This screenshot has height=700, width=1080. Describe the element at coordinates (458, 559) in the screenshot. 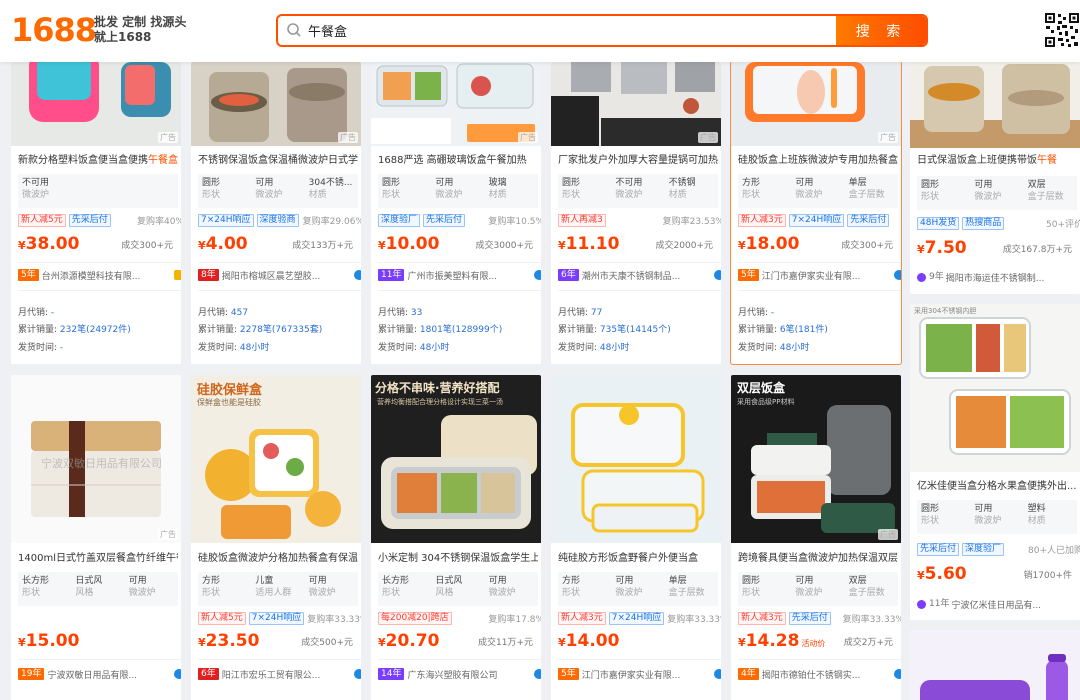

I see `product-title: 小米定制 304不锈钢保温饭盒学生上` at that location.